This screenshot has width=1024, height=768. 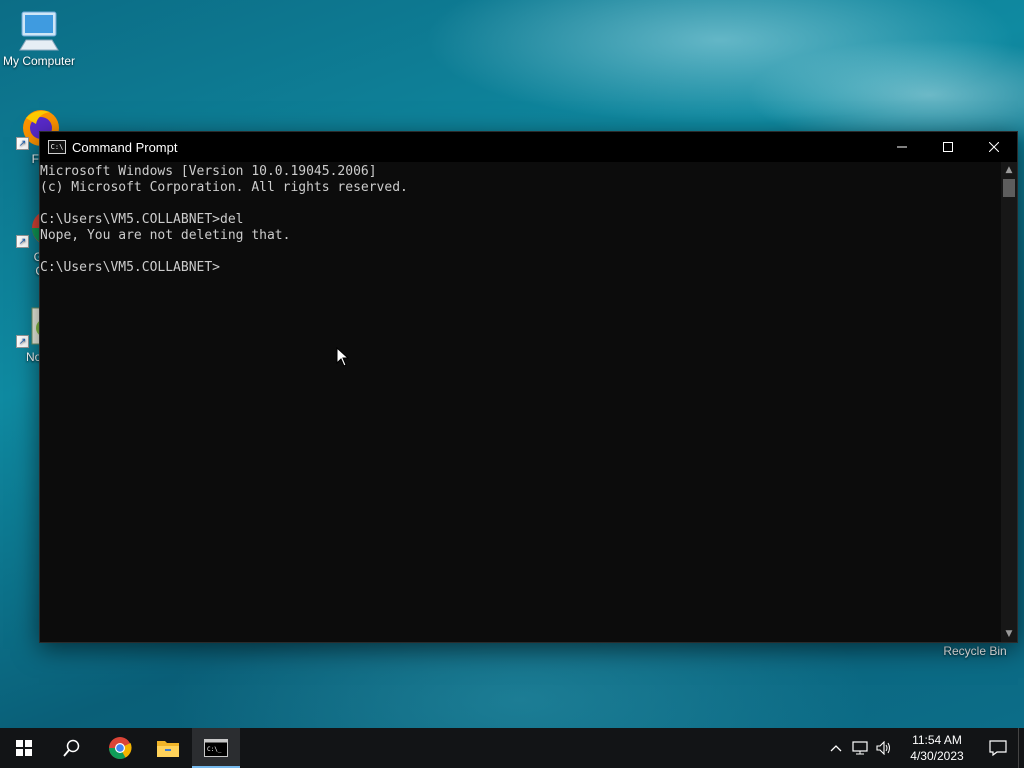 I want to click on search-button, so click(x=72, y=748).